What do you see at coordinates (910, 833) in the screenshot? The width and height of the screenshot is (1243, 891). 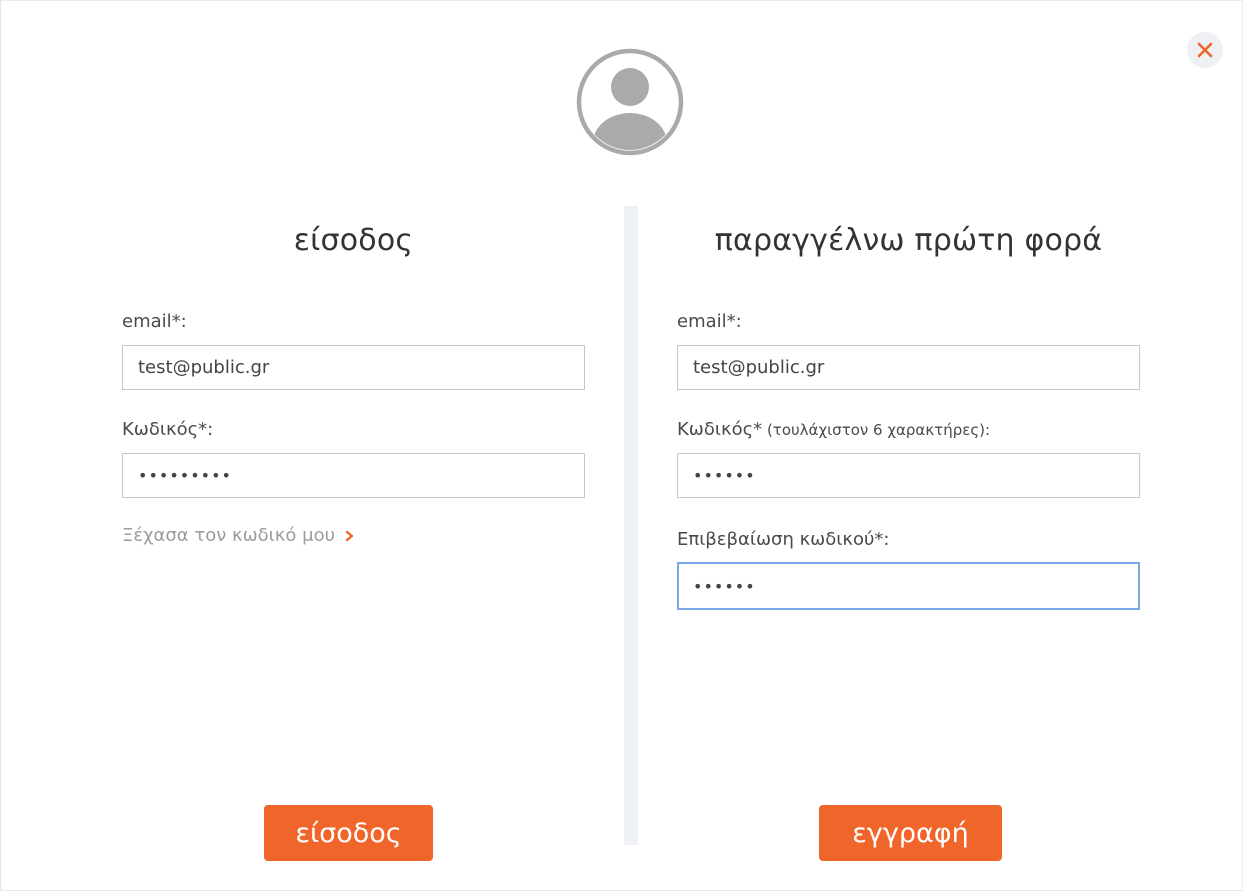 I see `register-submit-button: εγγραφή` at bounding box center [910, 833].